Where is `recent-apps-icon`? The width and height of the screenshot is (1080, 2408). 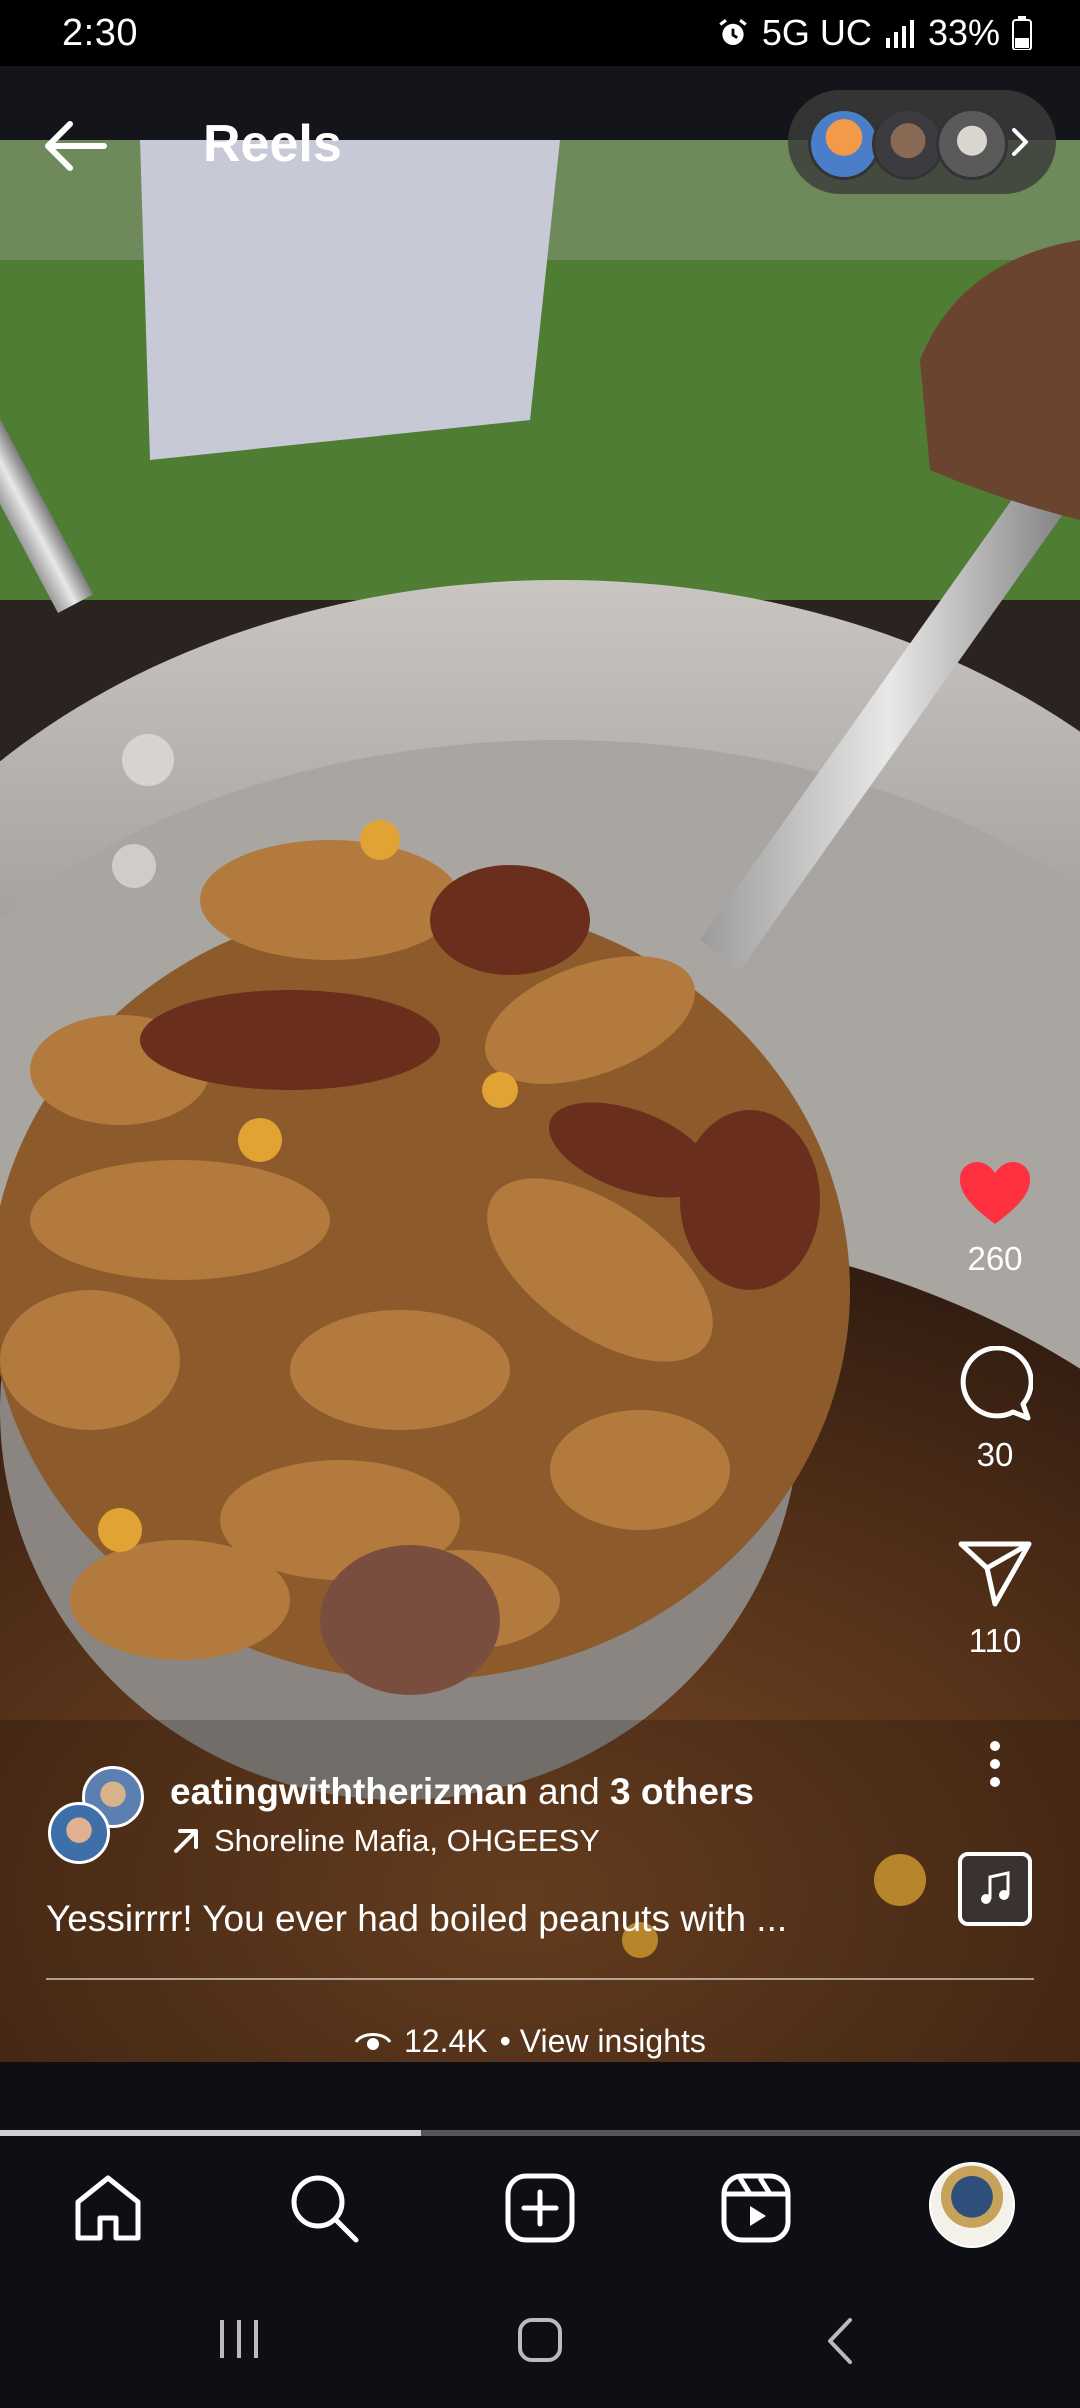 recent-apps-icon is located at coordinates (239, 2339).